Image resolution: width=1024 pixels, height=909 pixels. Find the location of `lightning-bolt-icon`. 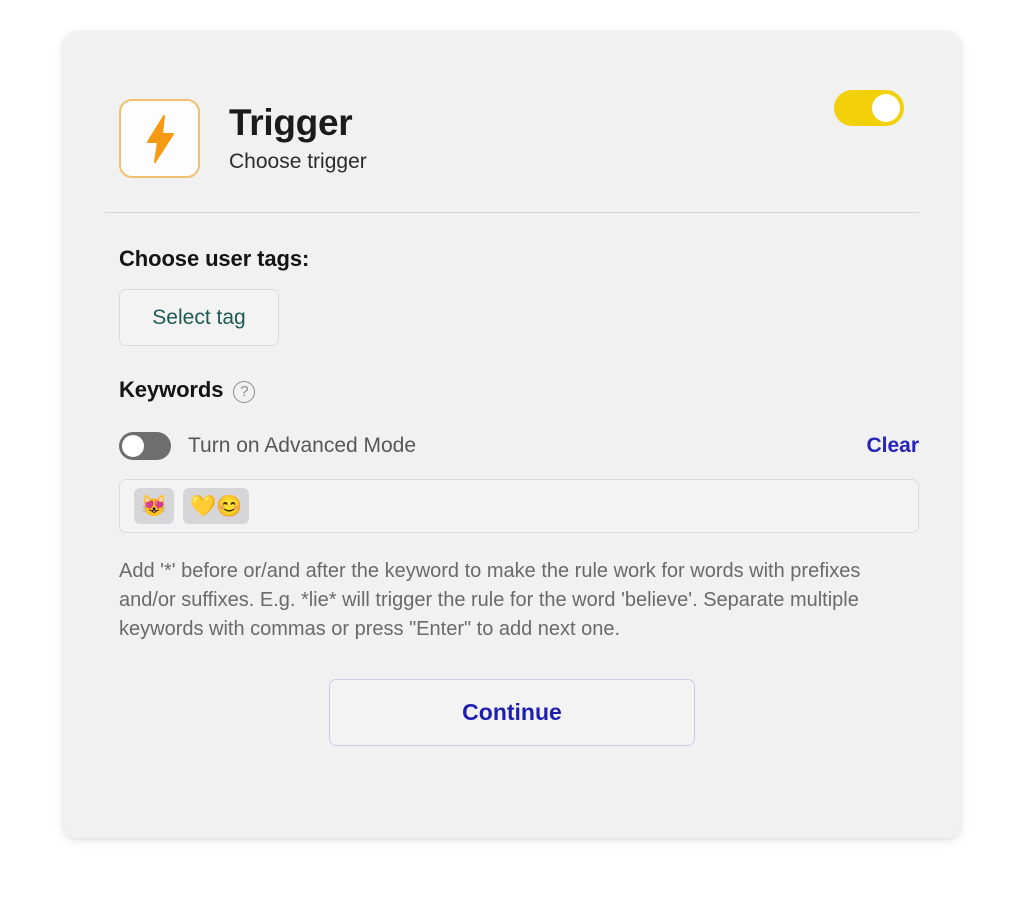

lightning-bolt-icon is located at coordinates (159, 138).